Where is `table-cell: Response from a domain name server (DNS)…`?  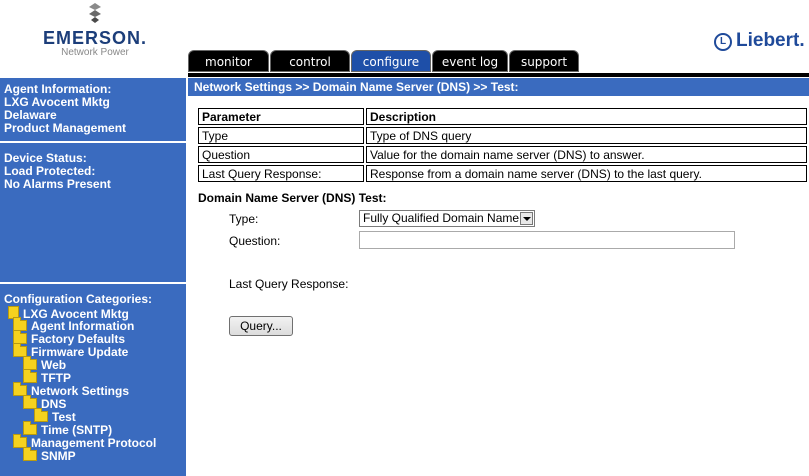
table-cell: Response from a domain name server (DNS)… is located at coordinates (586, 173).